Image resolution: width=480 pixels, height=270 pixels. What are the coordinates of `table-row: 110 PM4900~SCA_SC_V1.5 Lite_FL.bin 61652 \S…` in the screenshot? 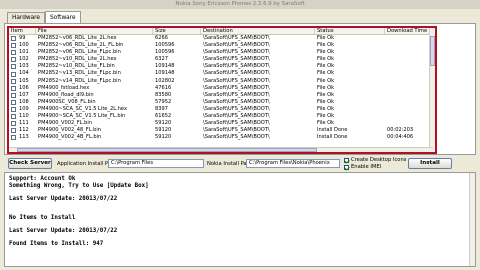 It's located at (222, 116).